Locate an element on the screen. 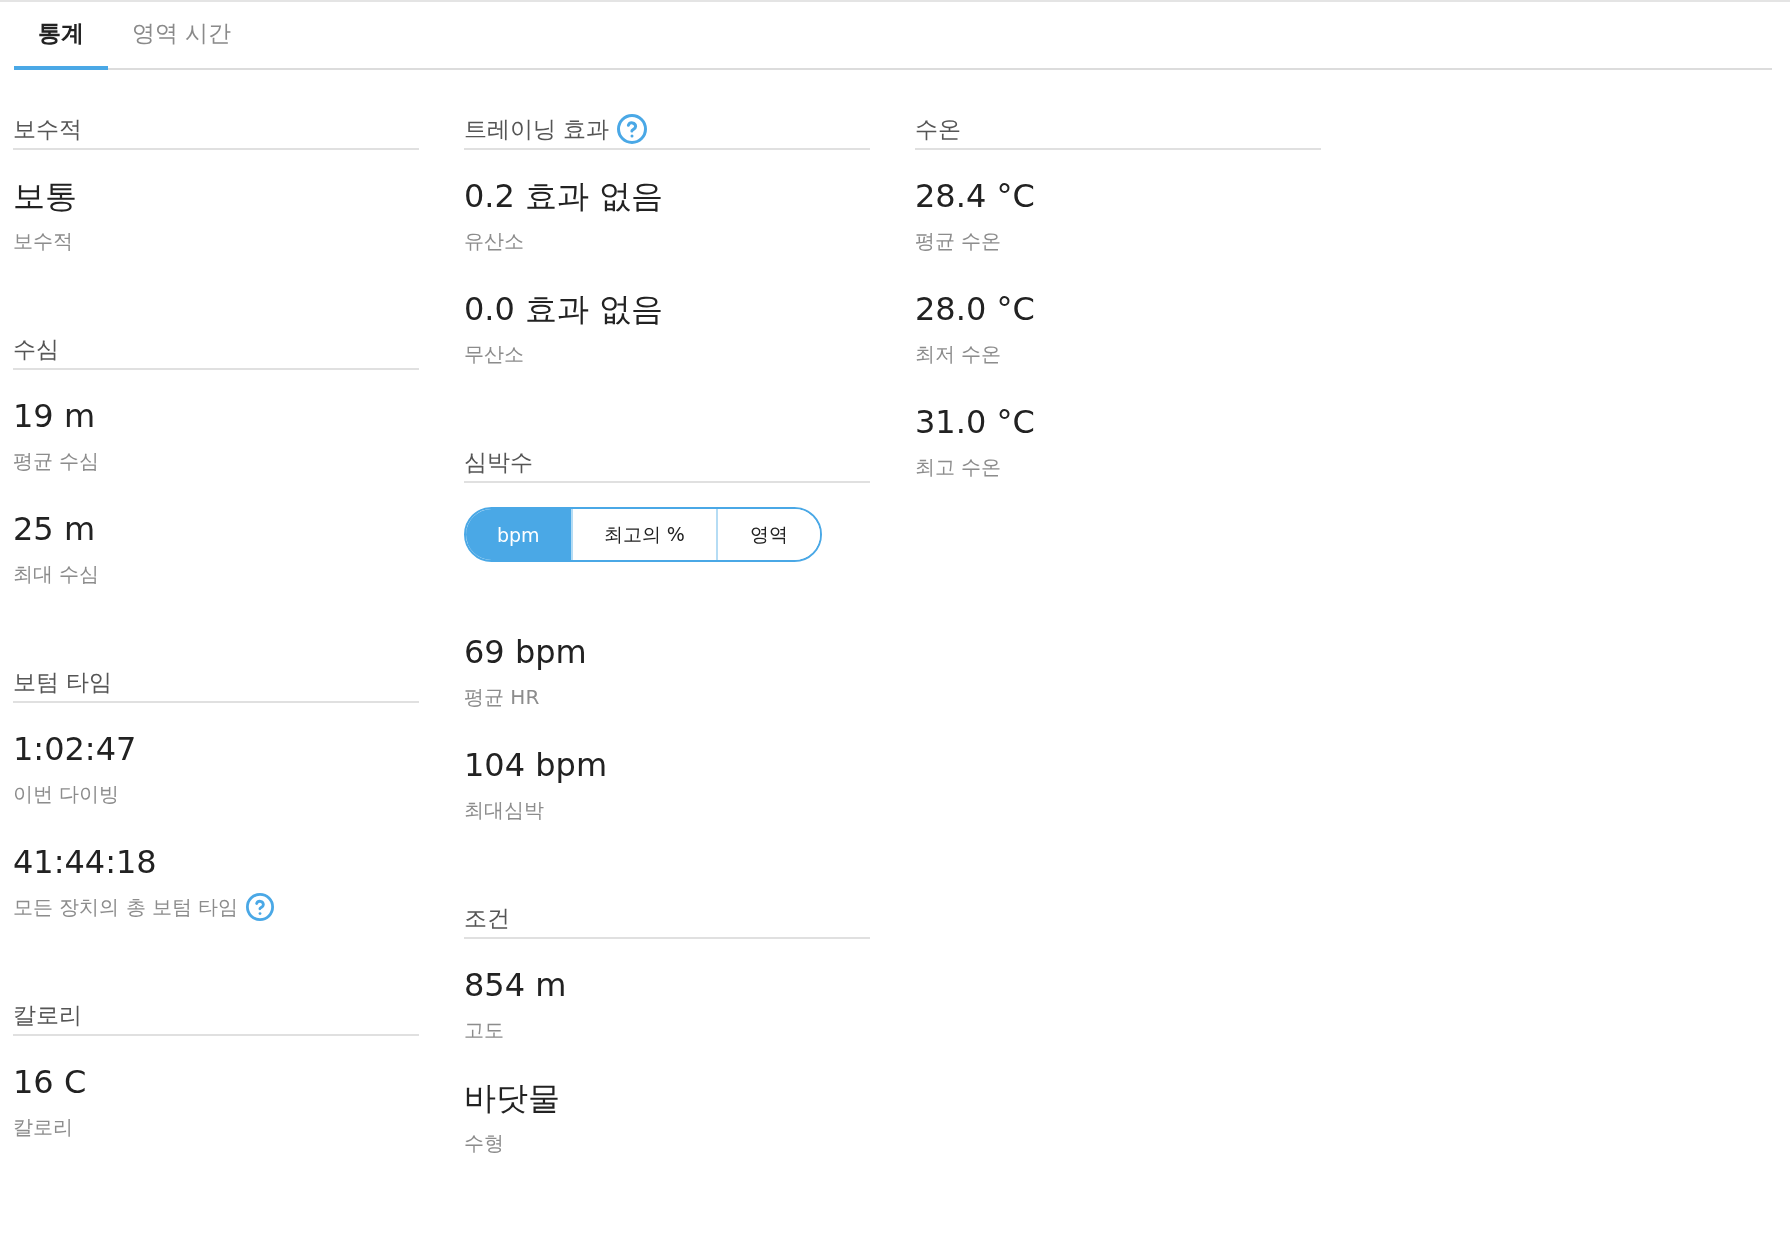  stat-value: 1:02:47 is located at coordinates (75, 749).